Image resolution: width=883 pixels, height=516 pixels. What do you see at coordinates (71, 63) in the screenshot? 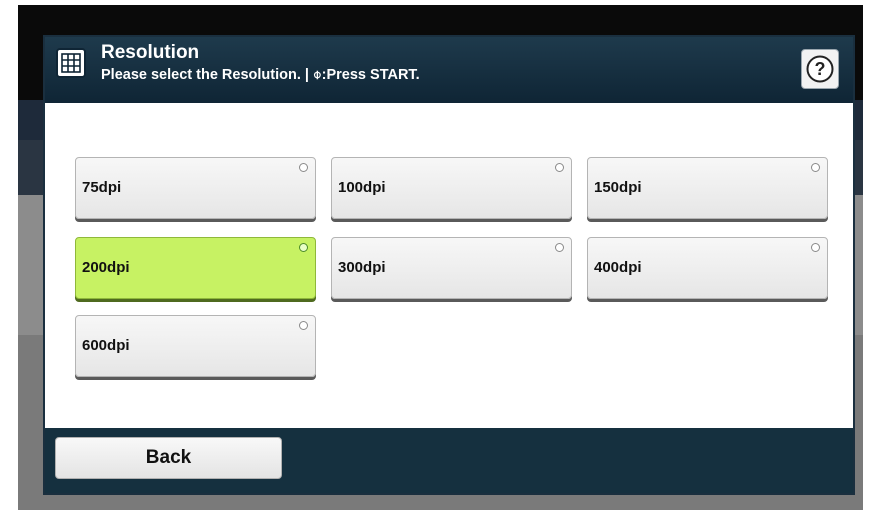
I see `grid-icon` at bounding box center [71, 63].